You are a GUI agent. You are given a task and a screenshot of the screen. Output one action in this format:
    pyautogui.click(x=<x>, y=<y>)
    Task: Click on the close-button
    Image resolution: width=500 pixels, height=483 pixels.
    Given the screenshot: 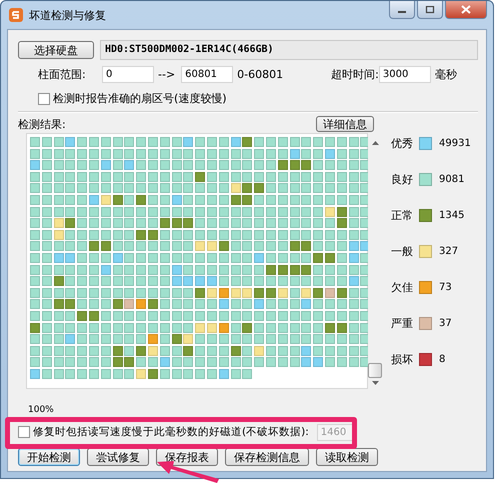 What is the action you would take?
    pyautogui.click(x=466, y=10)
    